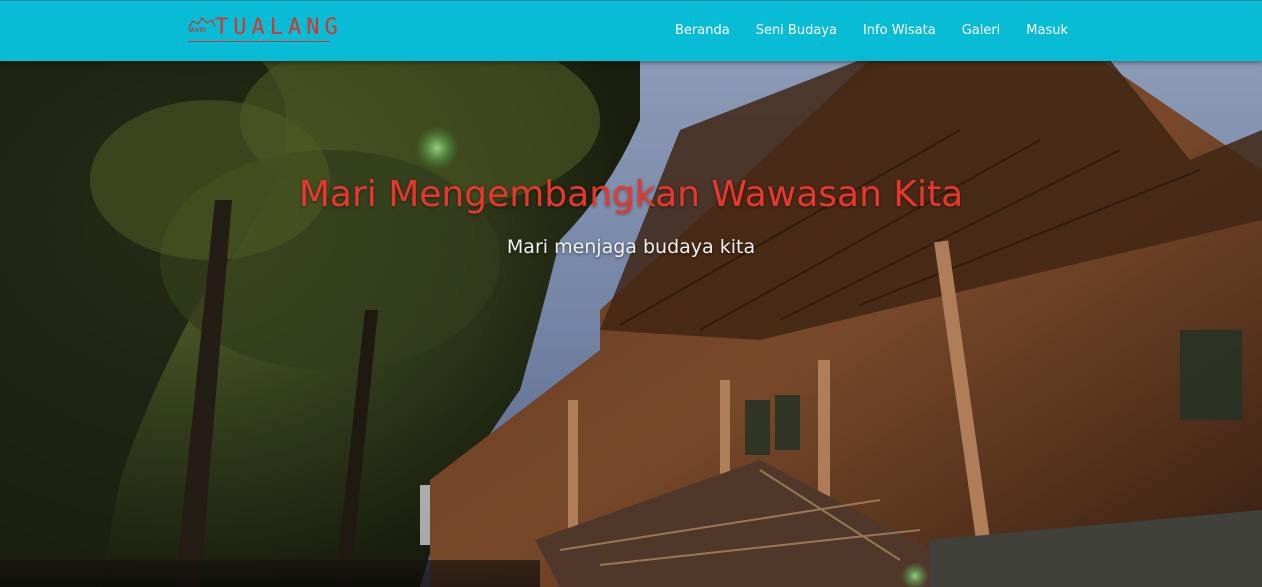 This screenshot has height=587, width=1262. Describe the element at coordinates (796, 31) in the screenshot. I see `nav-item-seni-budaya: Seni Budaya` at that location.